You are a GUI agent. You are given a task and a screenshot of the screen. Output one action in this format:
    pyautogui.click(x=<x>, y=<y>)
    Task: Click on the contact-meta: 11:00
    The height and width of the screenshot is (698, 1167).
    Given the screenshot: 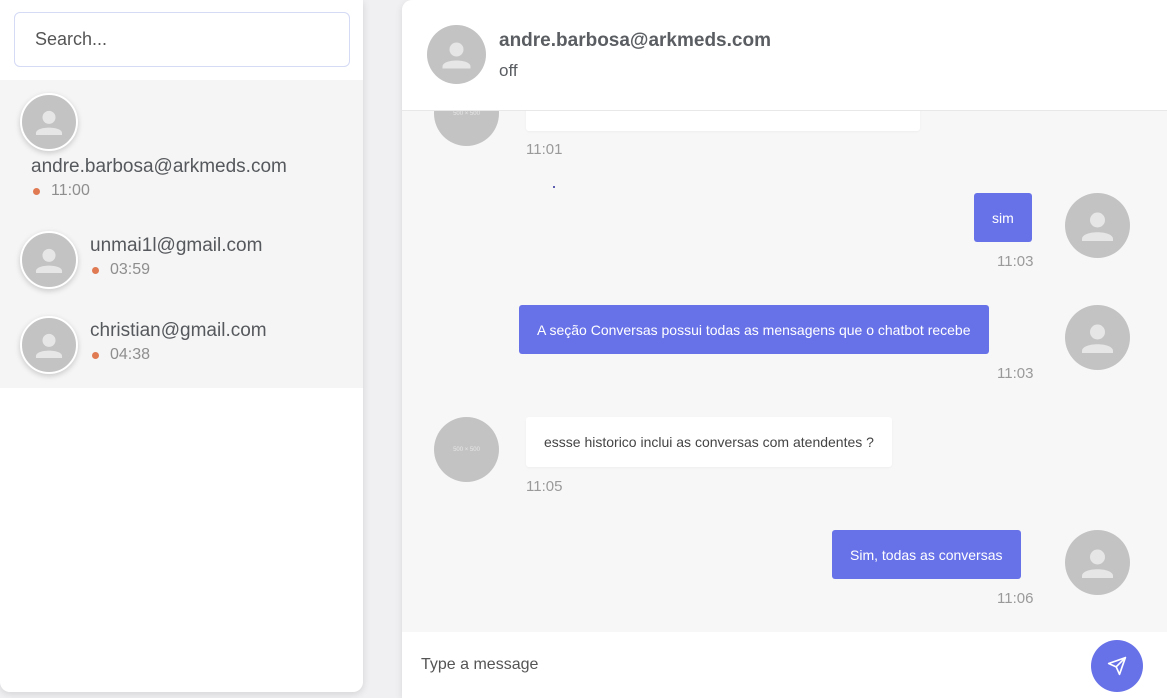 What is the action you would take?
    pyautogui.click(x=61, y=191)
    